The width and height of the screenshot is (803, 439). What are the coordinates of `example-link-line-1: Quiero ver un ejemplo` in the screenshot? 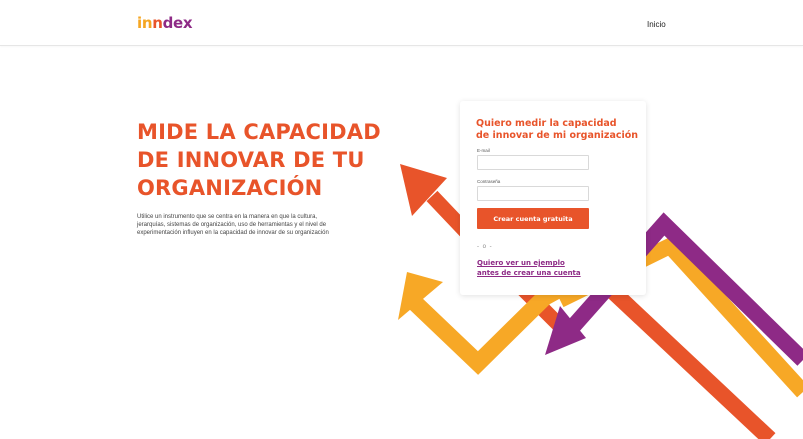 It's located at (521, 263).